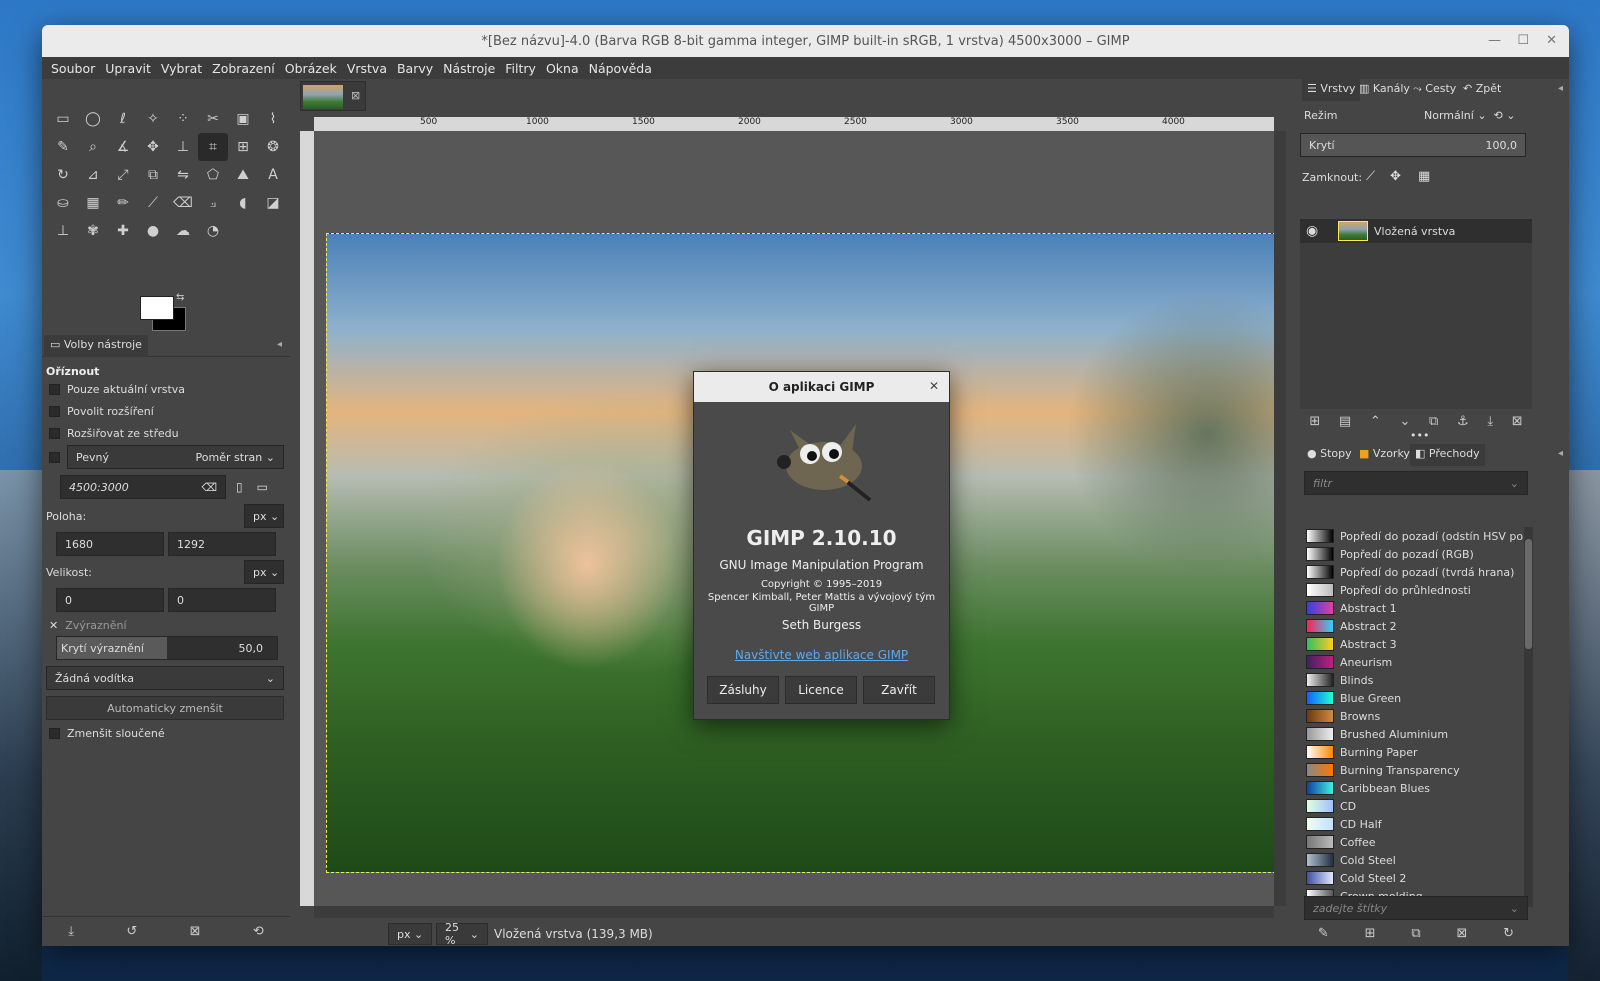 This screenshot has height=981, width=1600. What do you see at coordinates (63, 203) in the screenshot?
I see `bucket-fill-icon: ⛀` at bounding box center [63, 203].